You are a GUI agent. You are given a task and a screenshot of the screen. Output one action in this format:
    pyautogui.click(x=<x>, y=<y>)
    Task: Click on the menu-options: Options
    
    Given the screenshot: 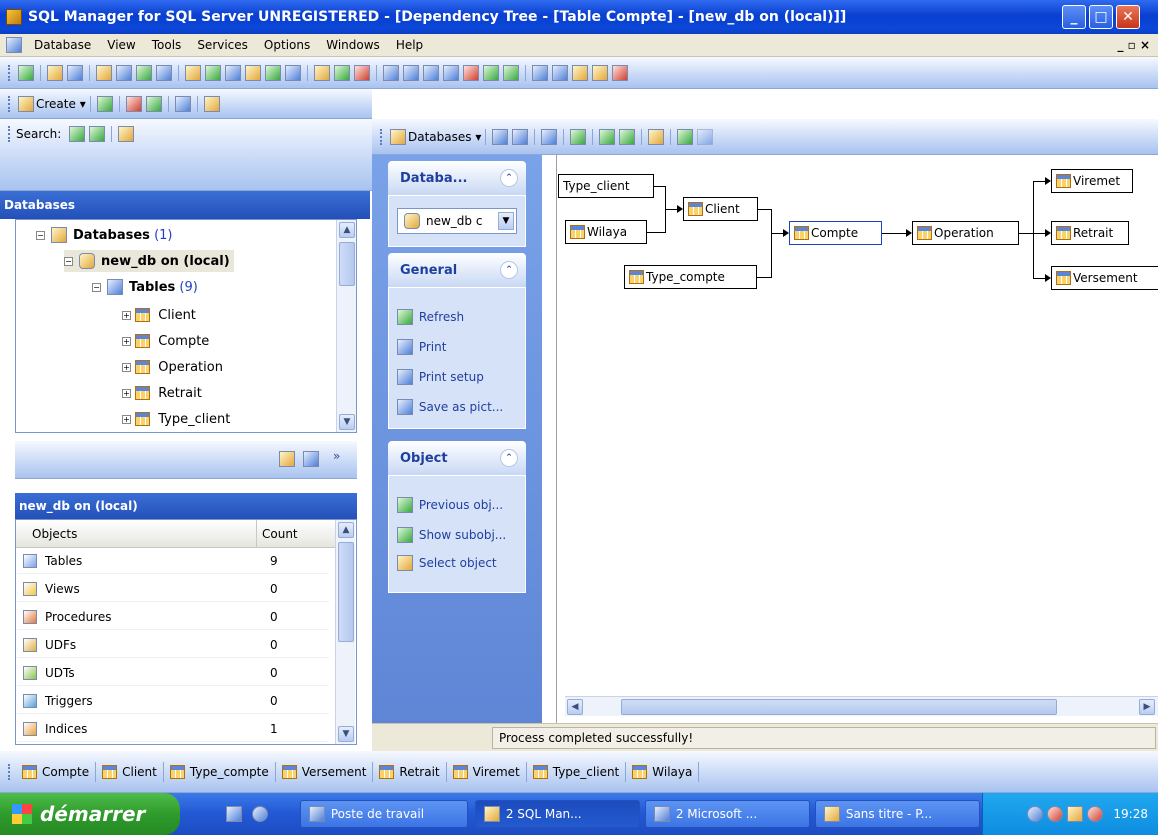 What is the action you would take?
    pyautogui.click(x=287, y=45)
    